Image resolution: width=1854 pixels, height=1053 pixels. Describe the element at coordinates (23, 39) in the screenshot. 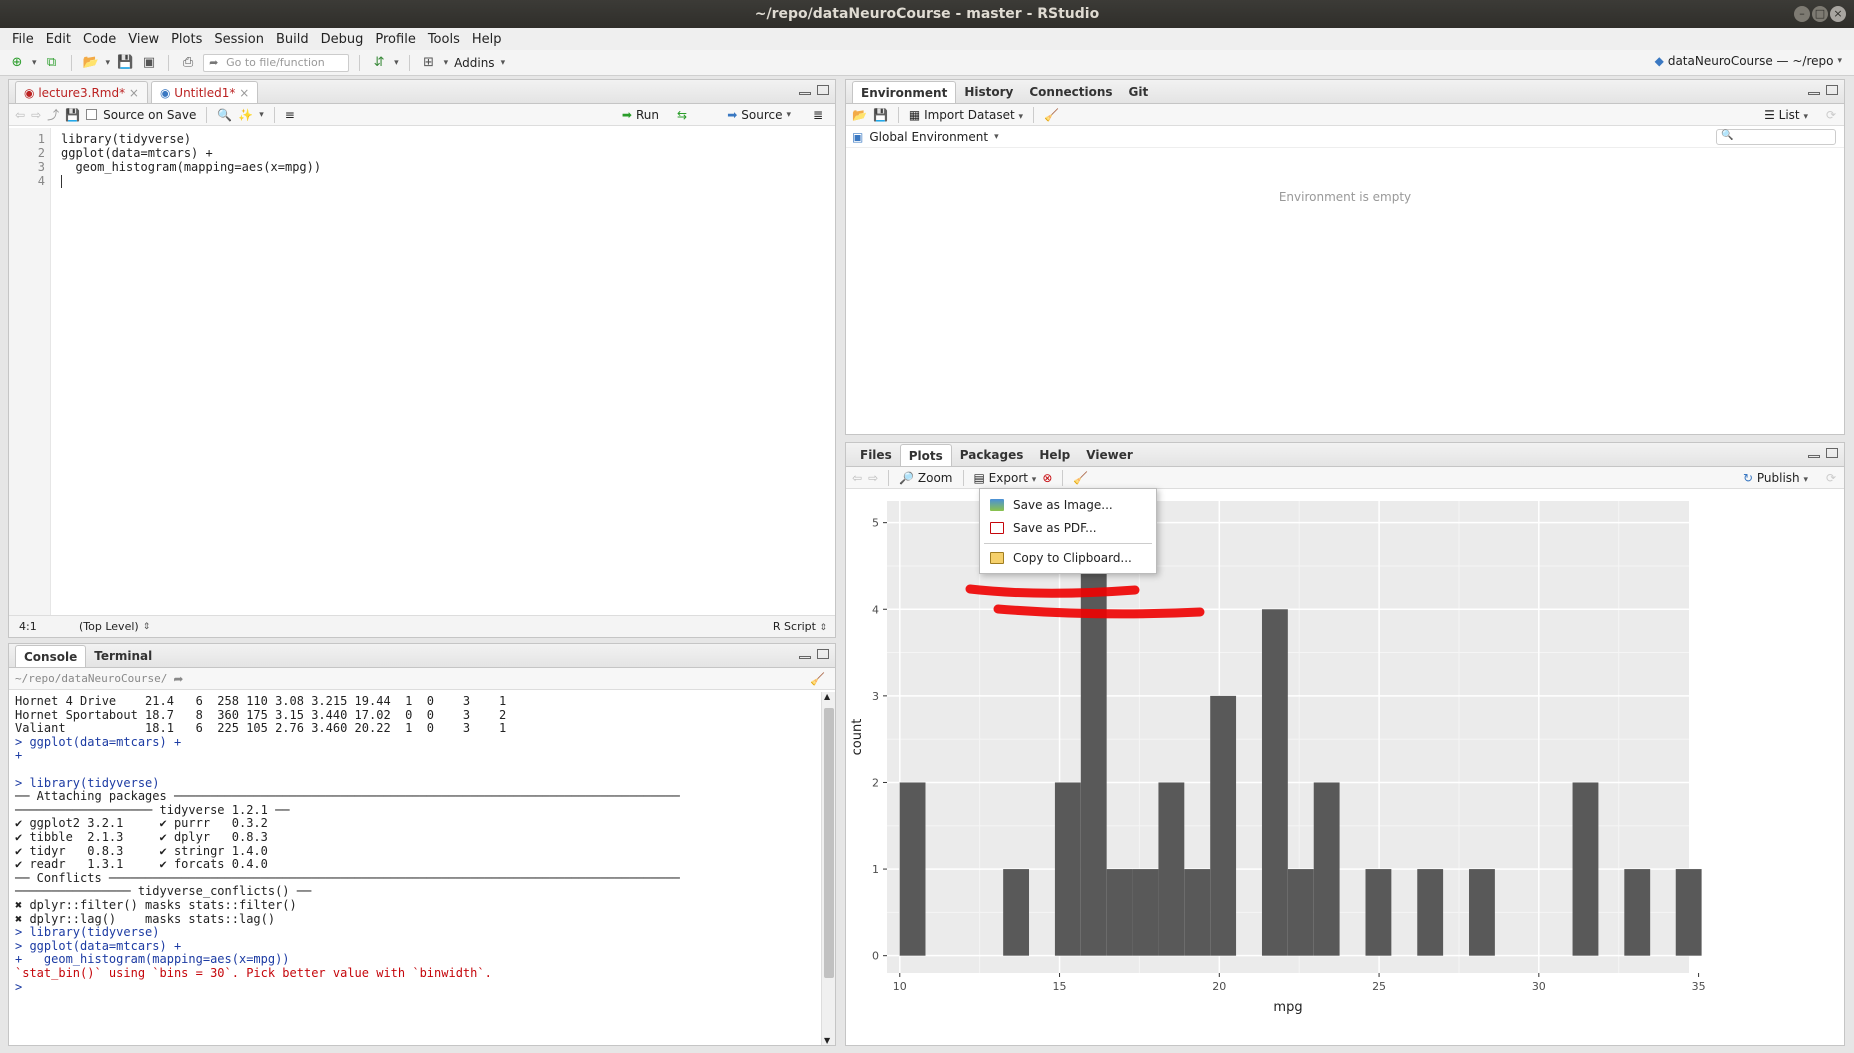

I see `menu-file: File` at that location.